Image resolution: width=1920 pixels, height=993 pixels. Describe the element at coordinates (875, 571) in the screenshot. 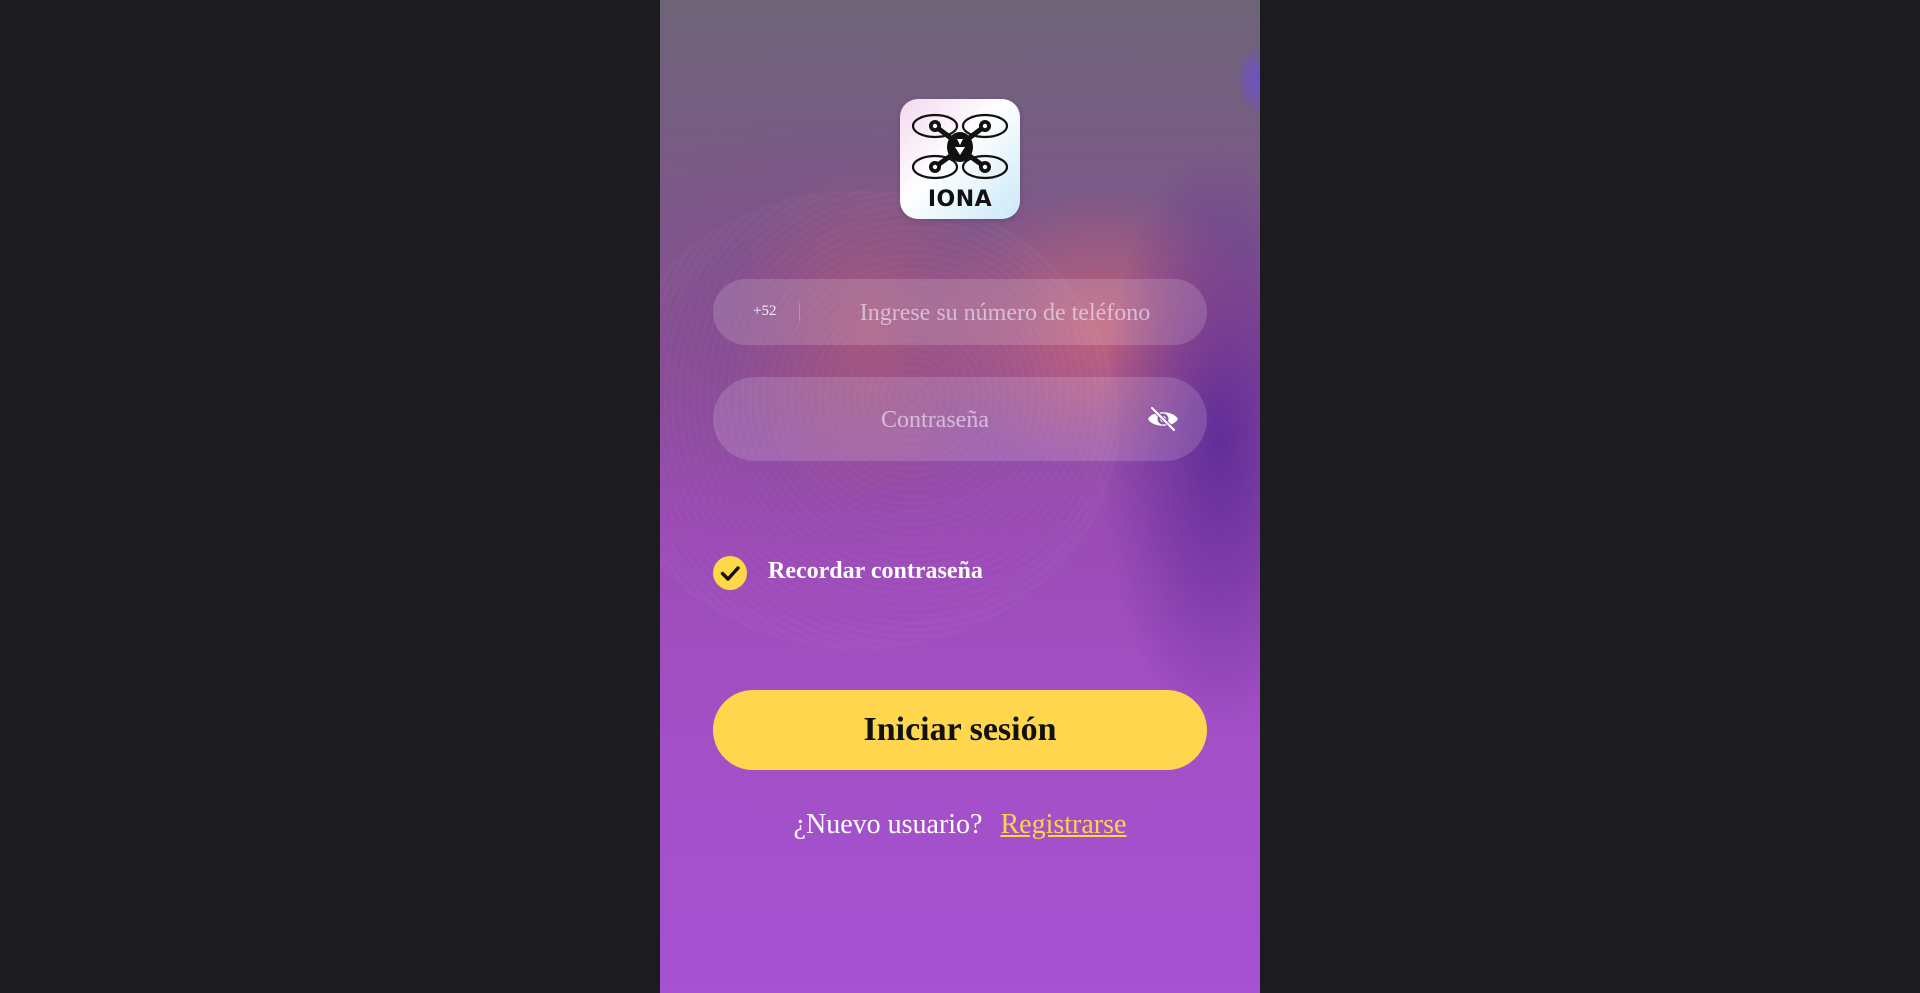

I see `remember-label: Recordar contraseña` at that location.